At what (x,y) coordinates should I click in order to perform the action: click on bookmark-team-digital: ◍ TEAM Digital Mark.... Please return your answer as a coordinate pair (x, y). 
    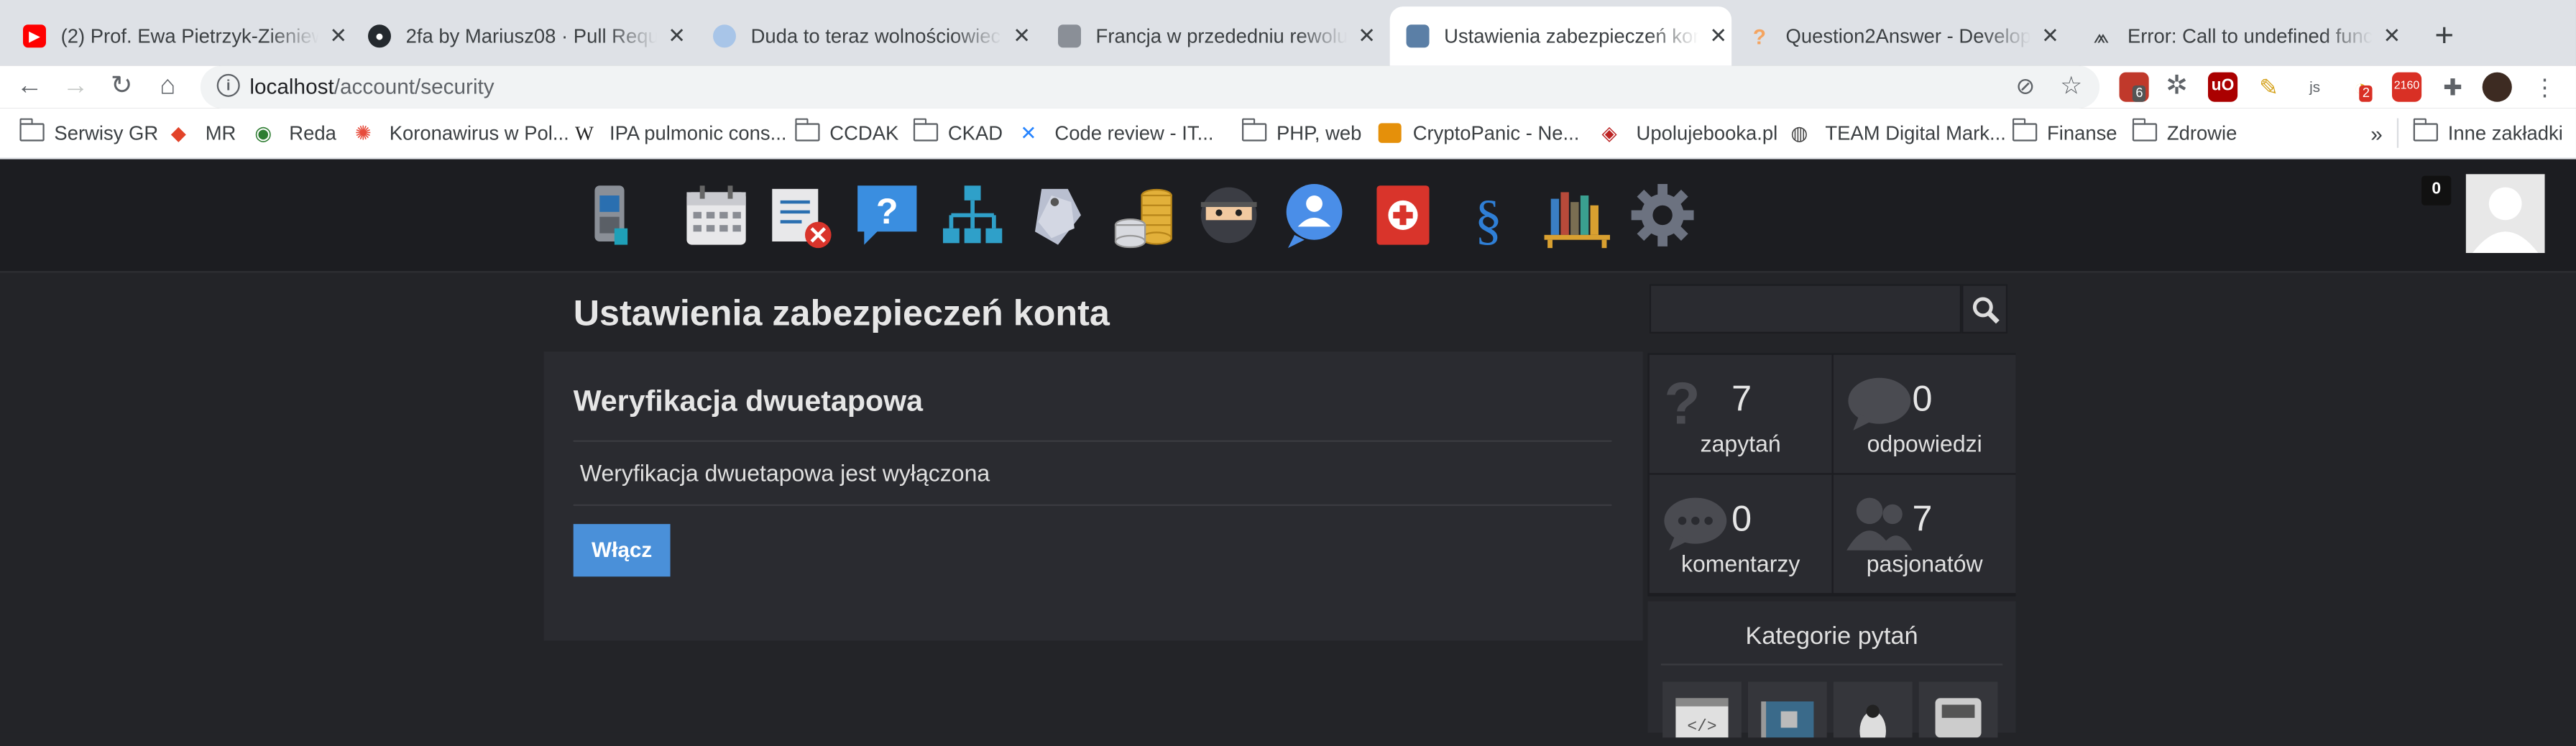
    Looking at the image, I should click on (1897, 132).